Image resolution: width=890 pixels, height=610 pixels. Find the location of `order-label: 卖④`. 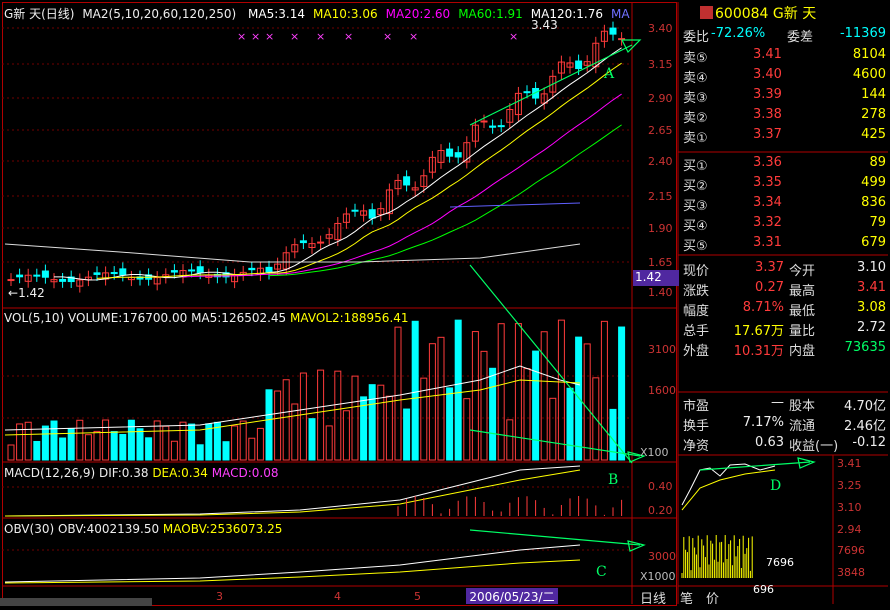

order-label: 卖④ is located at coordinates (695, 78).